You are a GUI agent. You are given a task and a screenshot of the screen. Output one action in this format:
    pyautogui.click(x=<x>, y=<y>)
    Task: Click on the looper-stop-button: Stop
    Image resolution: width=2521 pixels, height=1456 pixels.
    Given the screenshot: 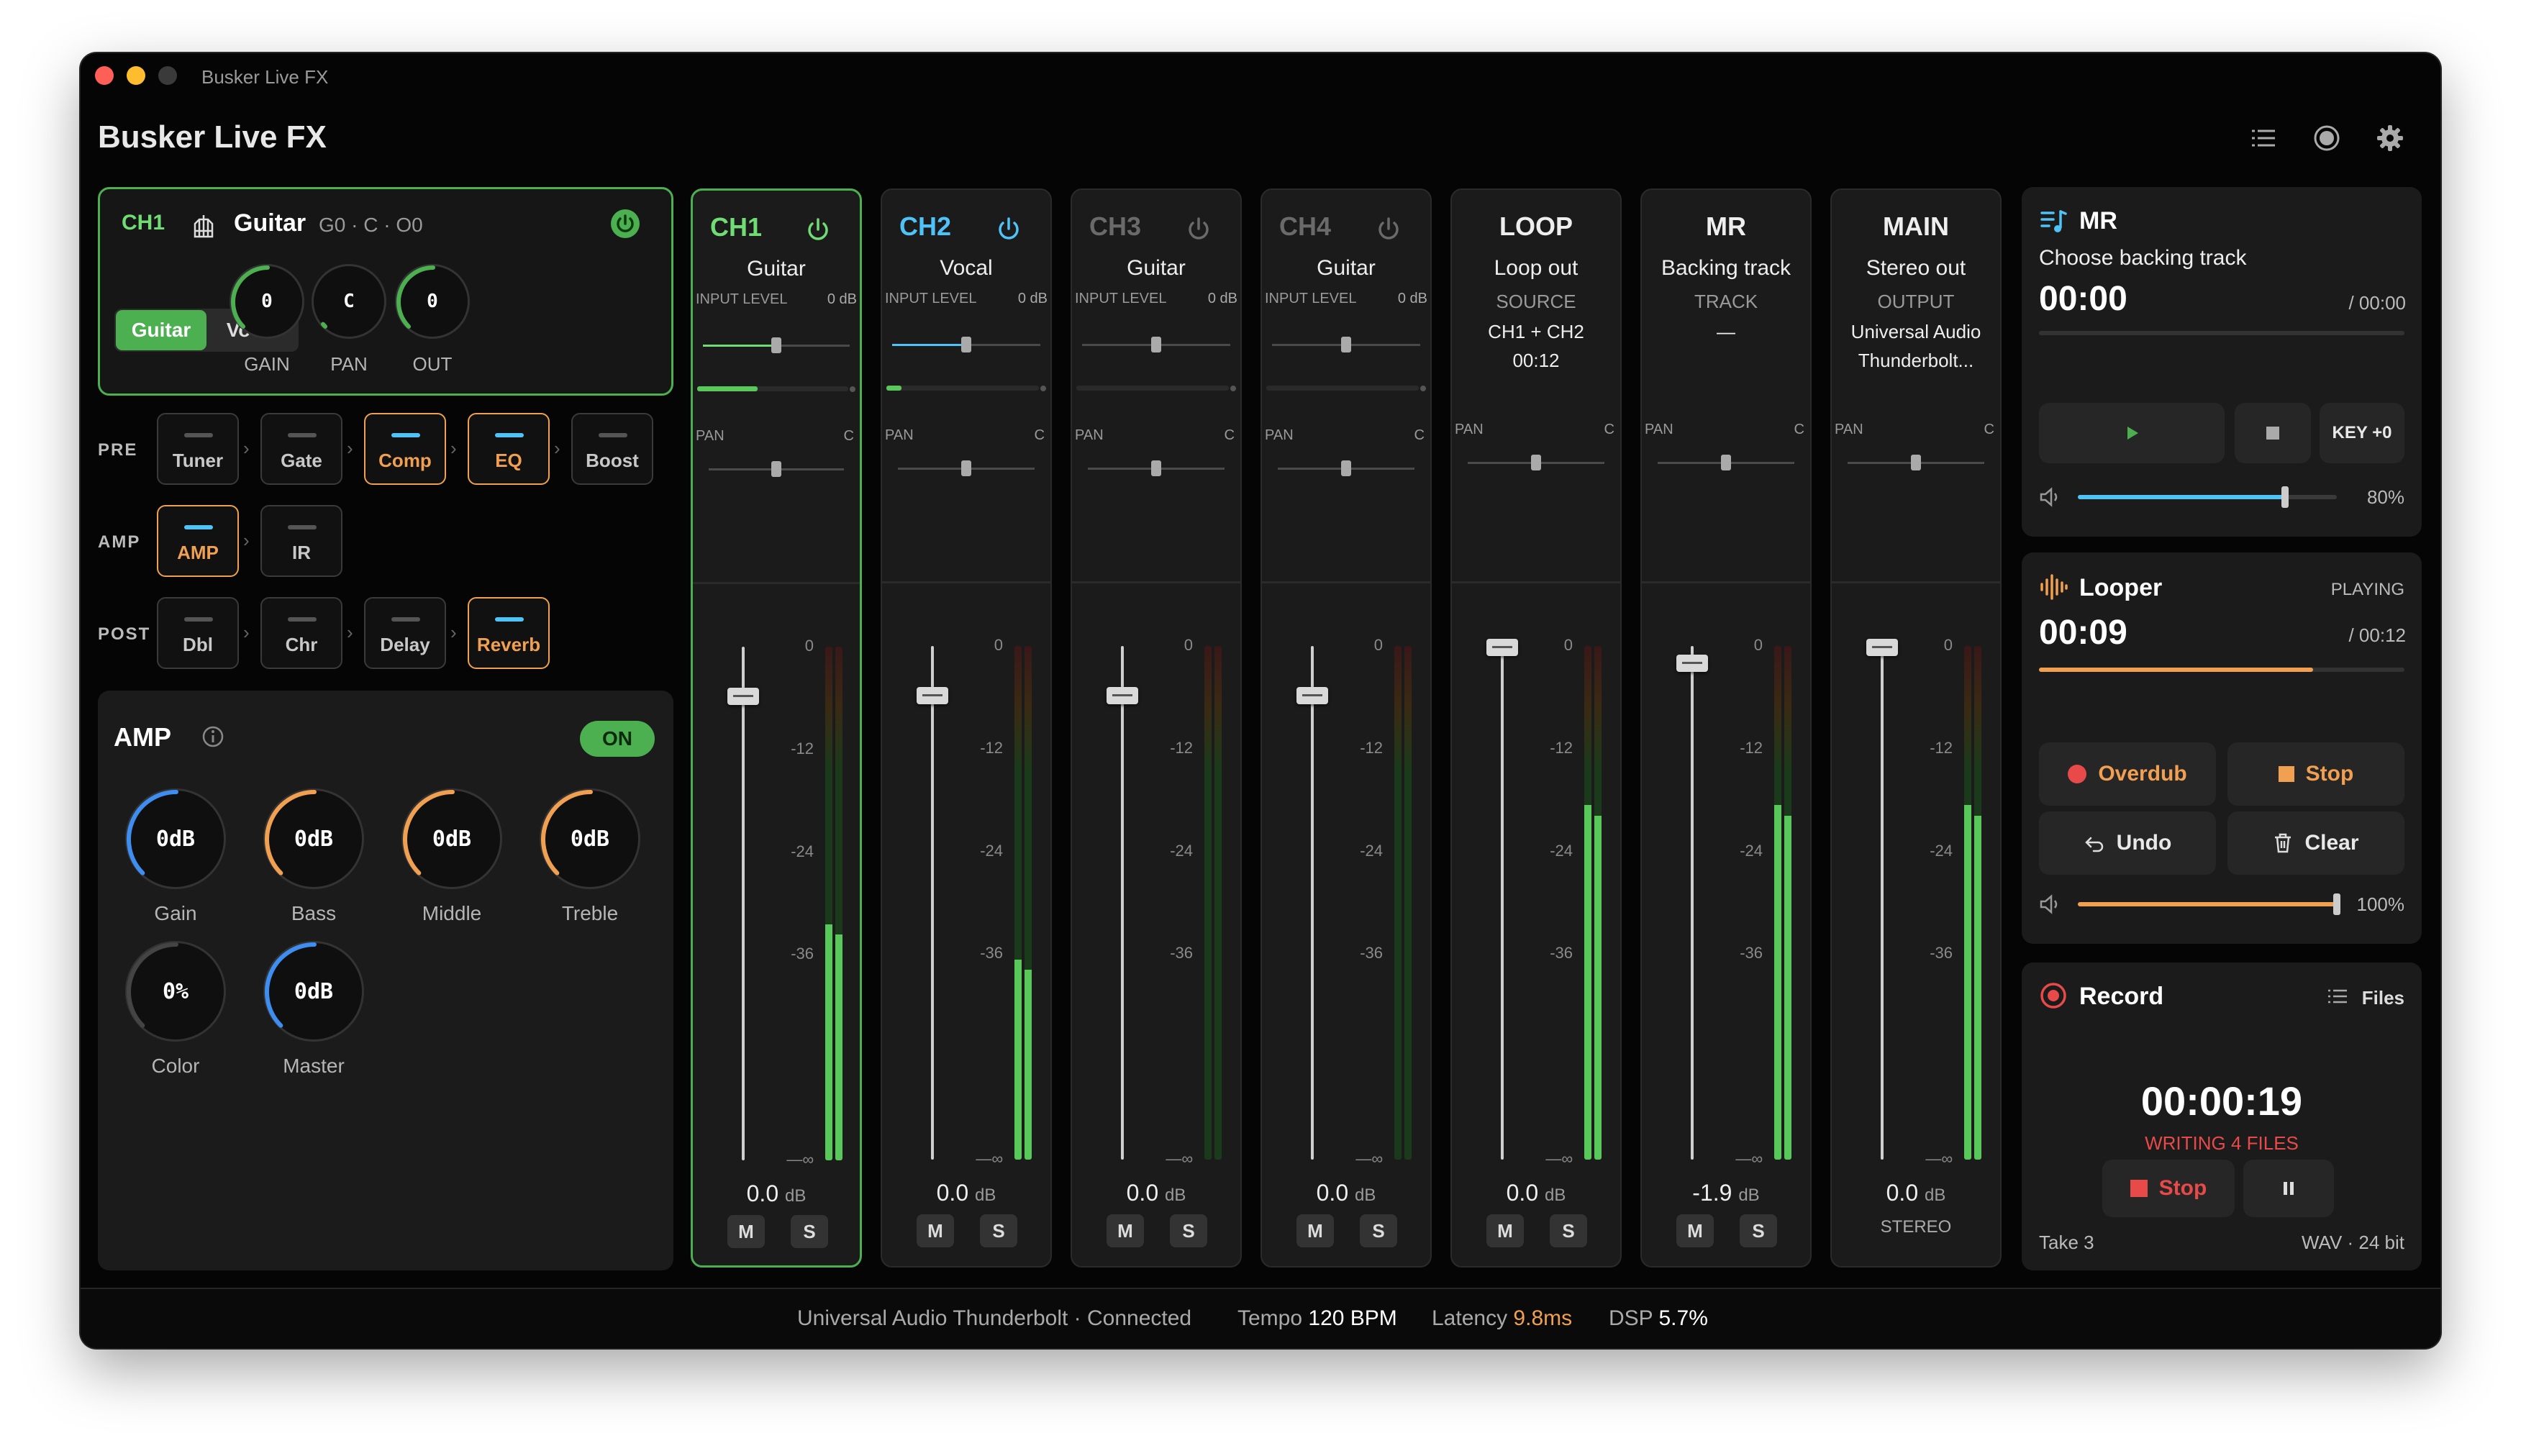 What is the action you would take?
    pyautogui.click(x=2315, y=774)
    